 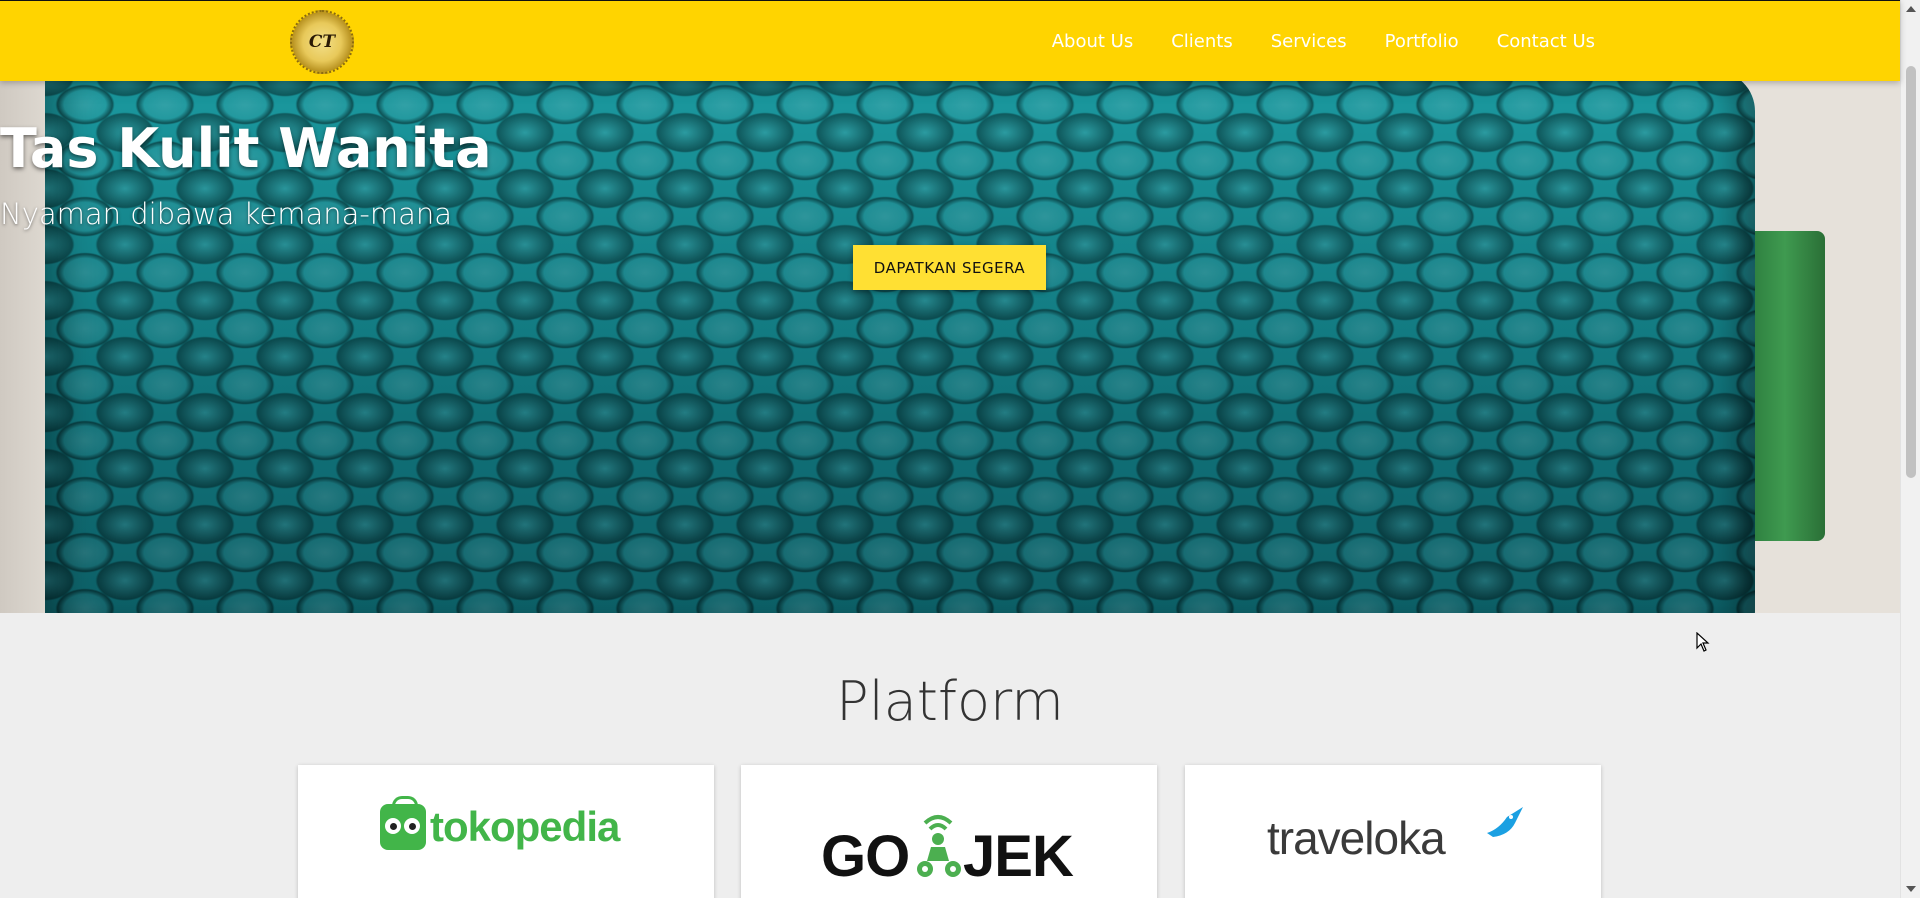 What do you see at coordinates (1546, 41) in the screenshot?
I see `nav-contact-us: Contact Us` at bounding box center [1546, 41].